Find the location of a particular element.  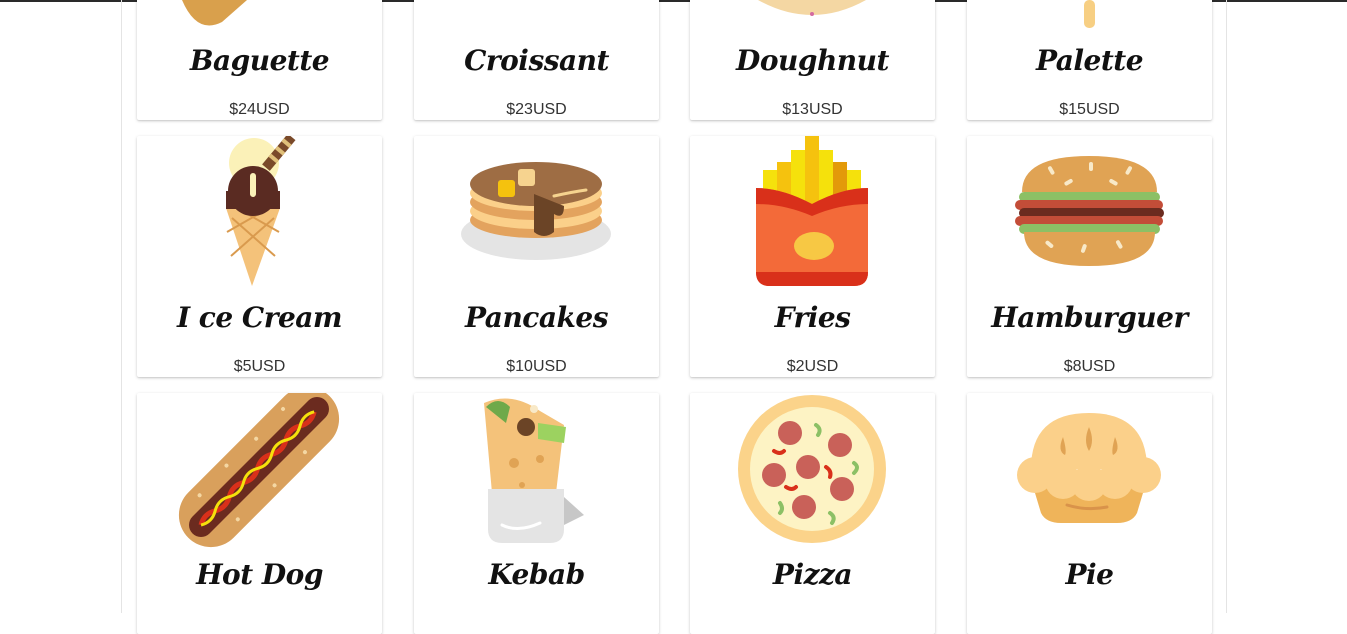

product-card-doughnut: Doughnut $13USD is located at coordinates (812, 60).